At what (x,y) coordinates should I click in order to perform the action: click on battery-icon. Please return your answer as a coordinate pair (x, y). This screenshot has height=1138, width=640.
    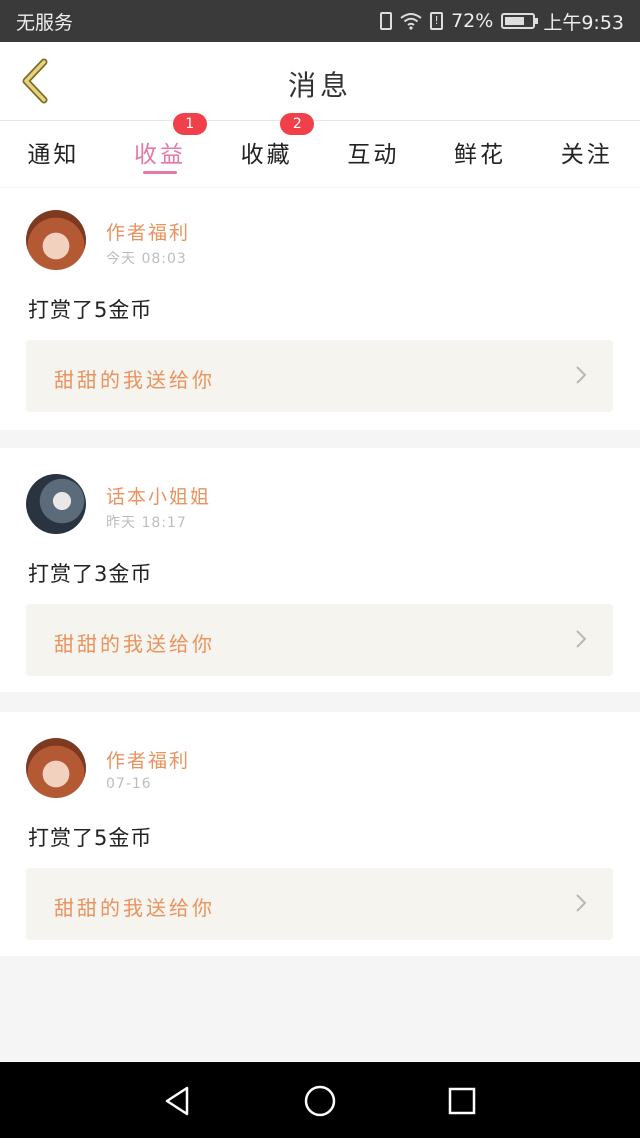
    Looking at the image, I should click on (520, 21).